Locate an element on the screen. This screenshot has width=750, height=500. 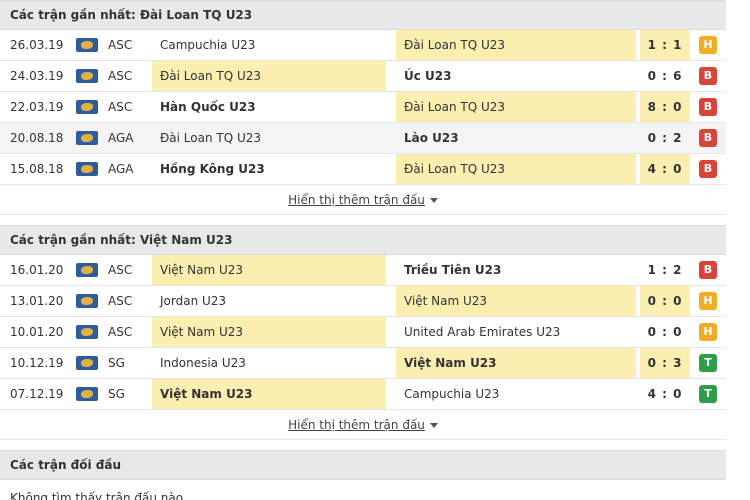
match-score: 0 : 3 is located at coordinates (665, 363).